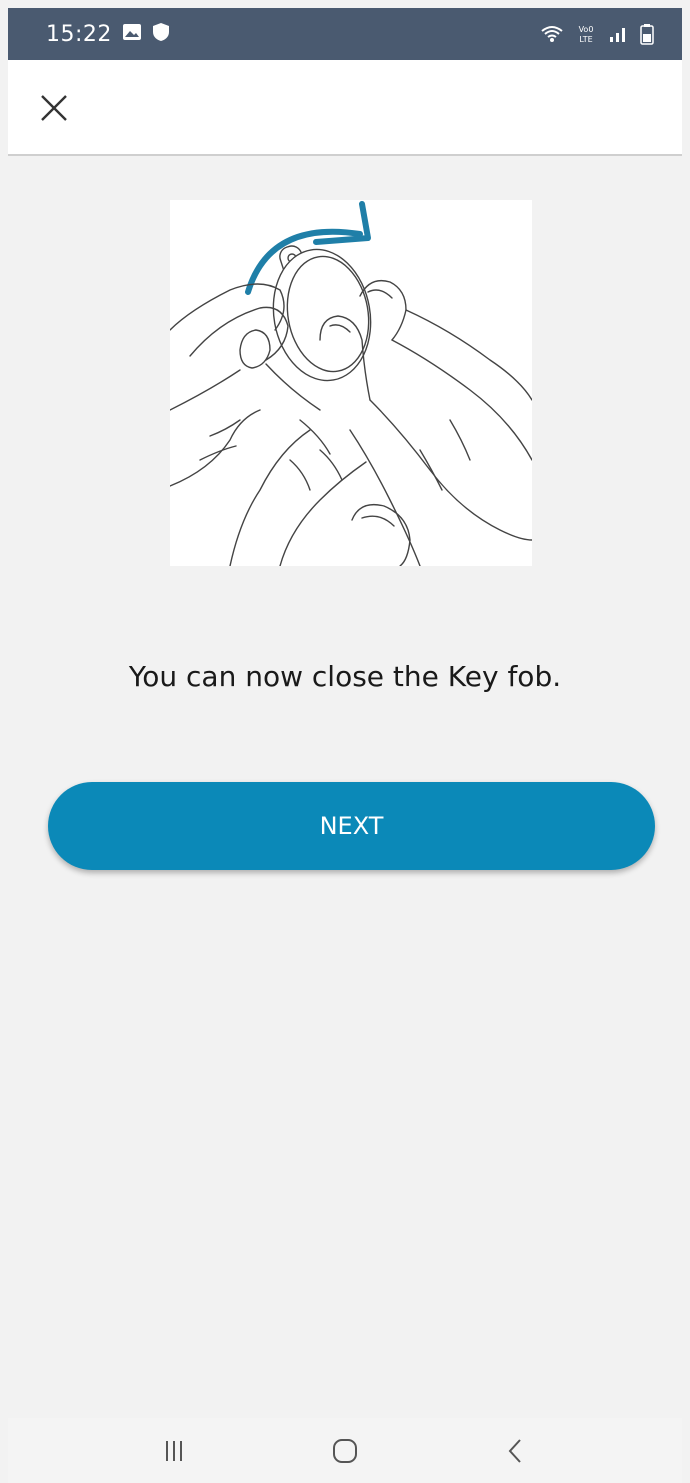 The width and height of the screenshot is (690, 1483). Describe the element at coordinates (132, 34) in the screenshot. I see `gallery-icon` at that location.